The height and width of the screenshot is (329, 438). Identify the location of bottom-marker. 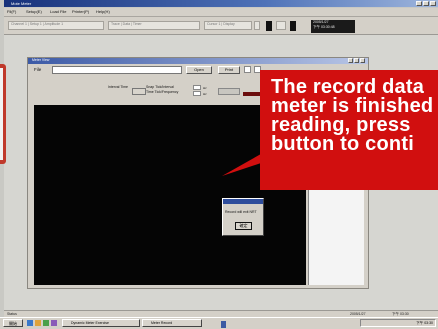
(223, 324).